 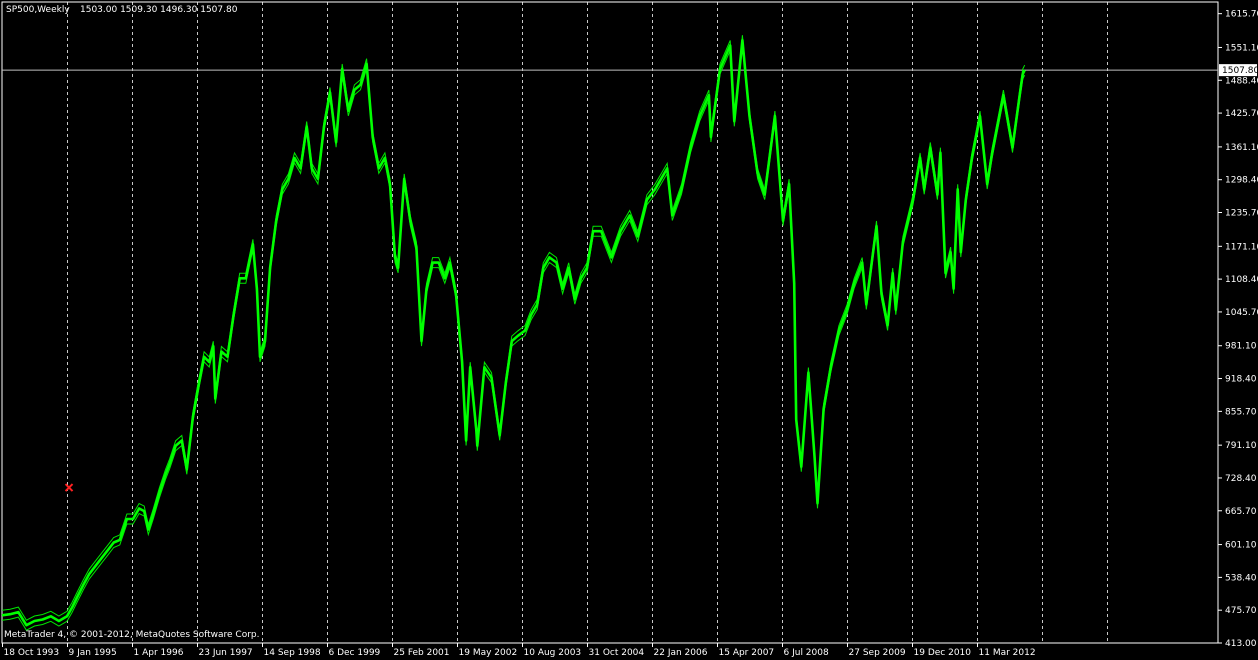 What do you see at coordinates (93, 653) in the screenshot?
I see `x-tick-label: 9 Jan 1995` at bounding box center [93, 653].